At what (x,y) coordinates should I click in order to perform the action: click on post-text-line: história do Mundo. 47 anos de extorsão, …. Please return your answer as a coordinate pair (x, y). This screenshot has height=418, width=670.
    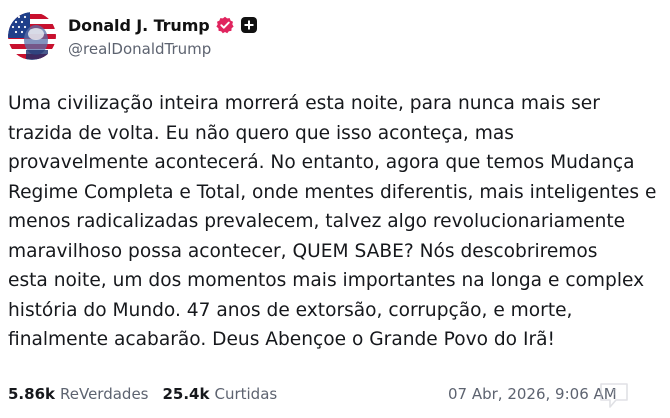
    Looking at the image, I should click on (290, 310).